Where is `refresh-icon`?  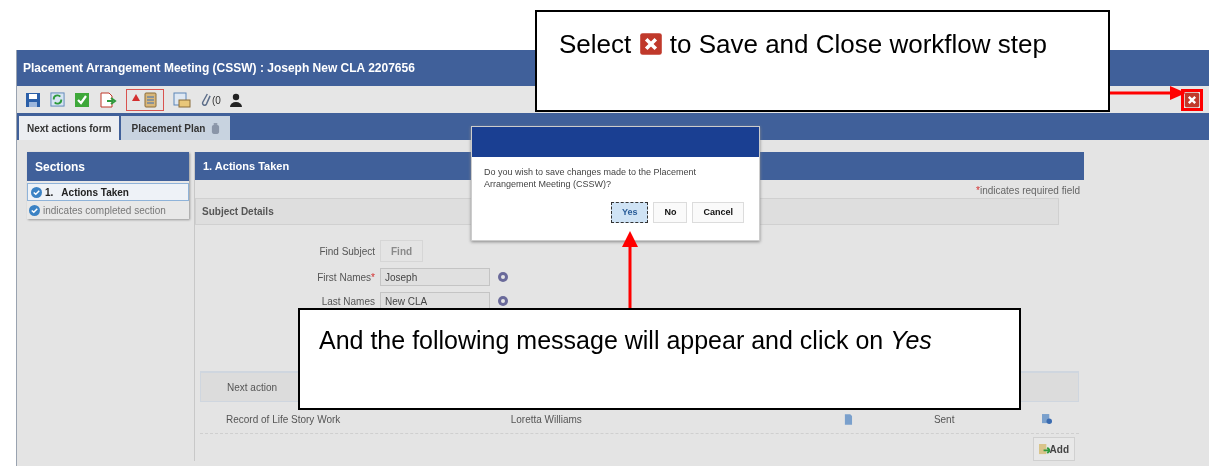 refresh-icon is located at coordinates (57, 99).